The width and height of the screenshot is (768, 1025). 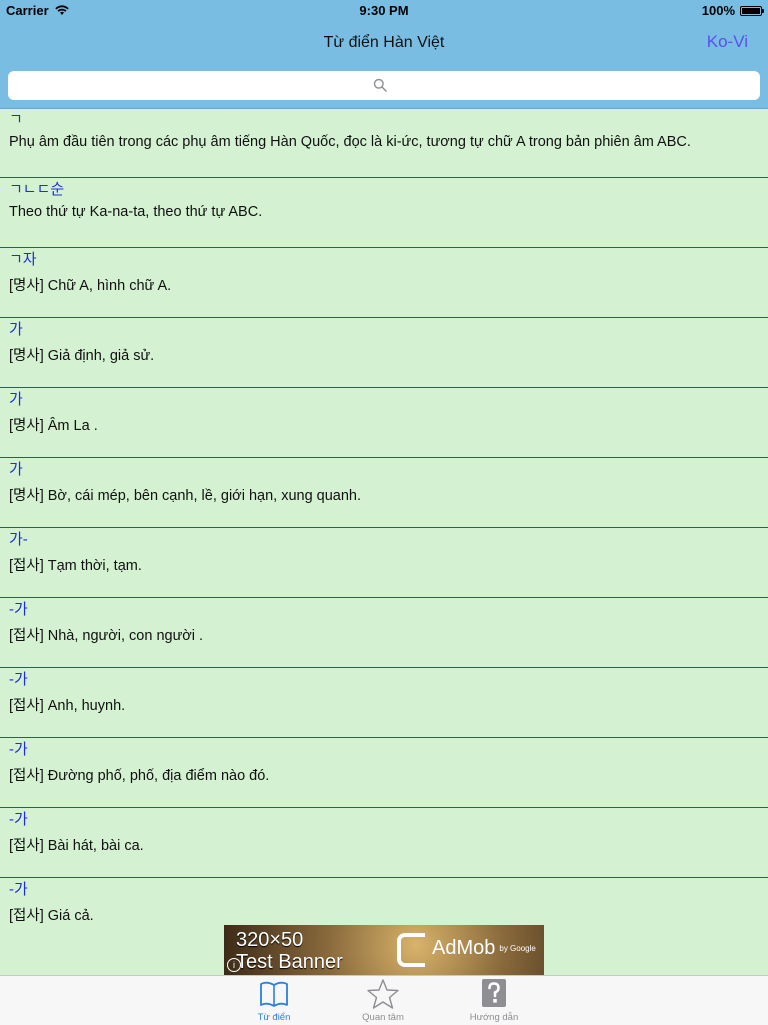 What do you see at coordinates (106, 636) in the screenshot?
I see `entry-definition: [접사] Nhà, người, con người .` at bounding box center [106, 636].